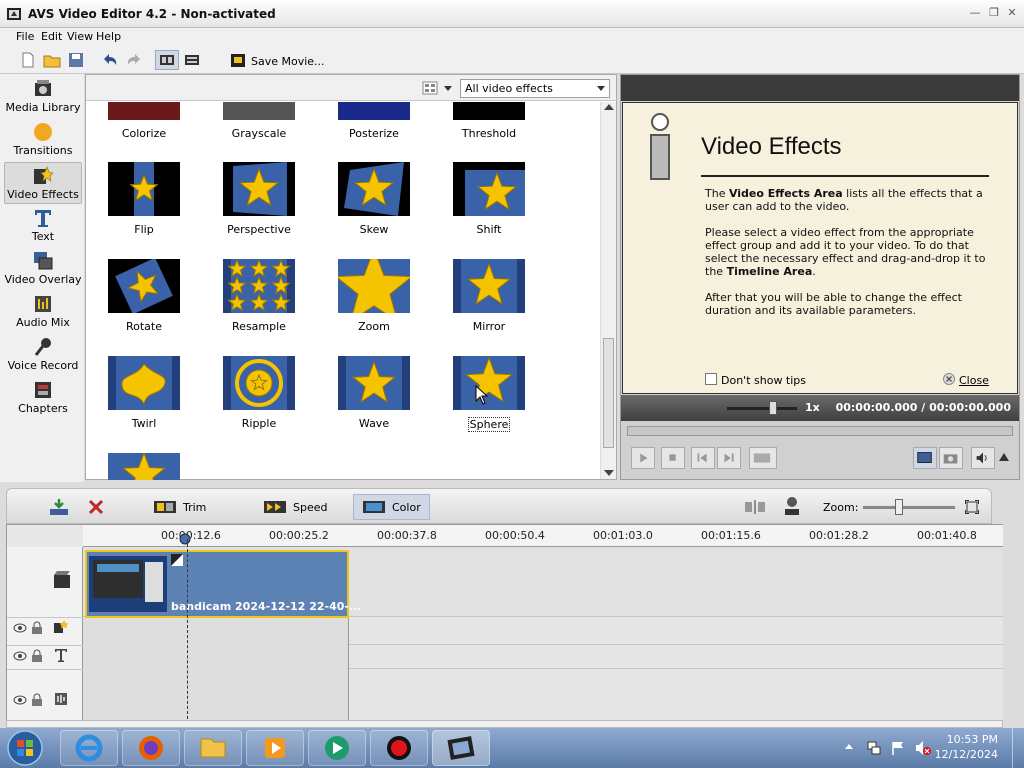  What do you see at coordinates (110, 60) in the screenshot?
I see `undo-icon` at bounding box center [110, 60].